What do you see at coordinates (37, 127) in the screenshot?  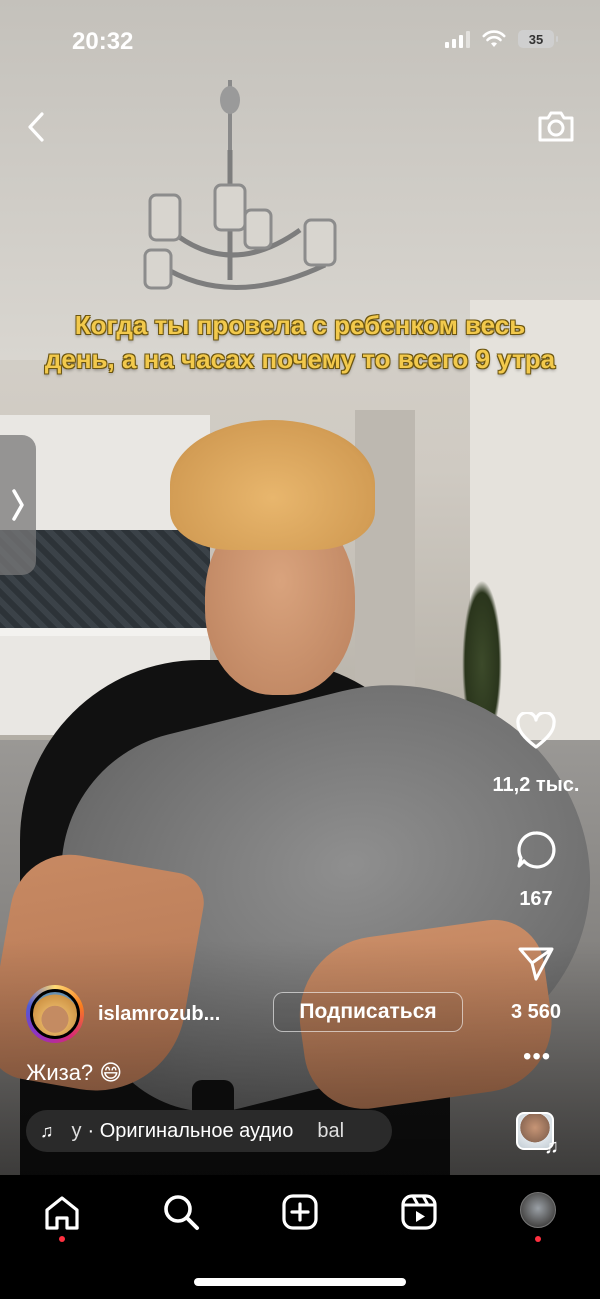 I see `chevron-left-icon` at bounding box center [37, 127].